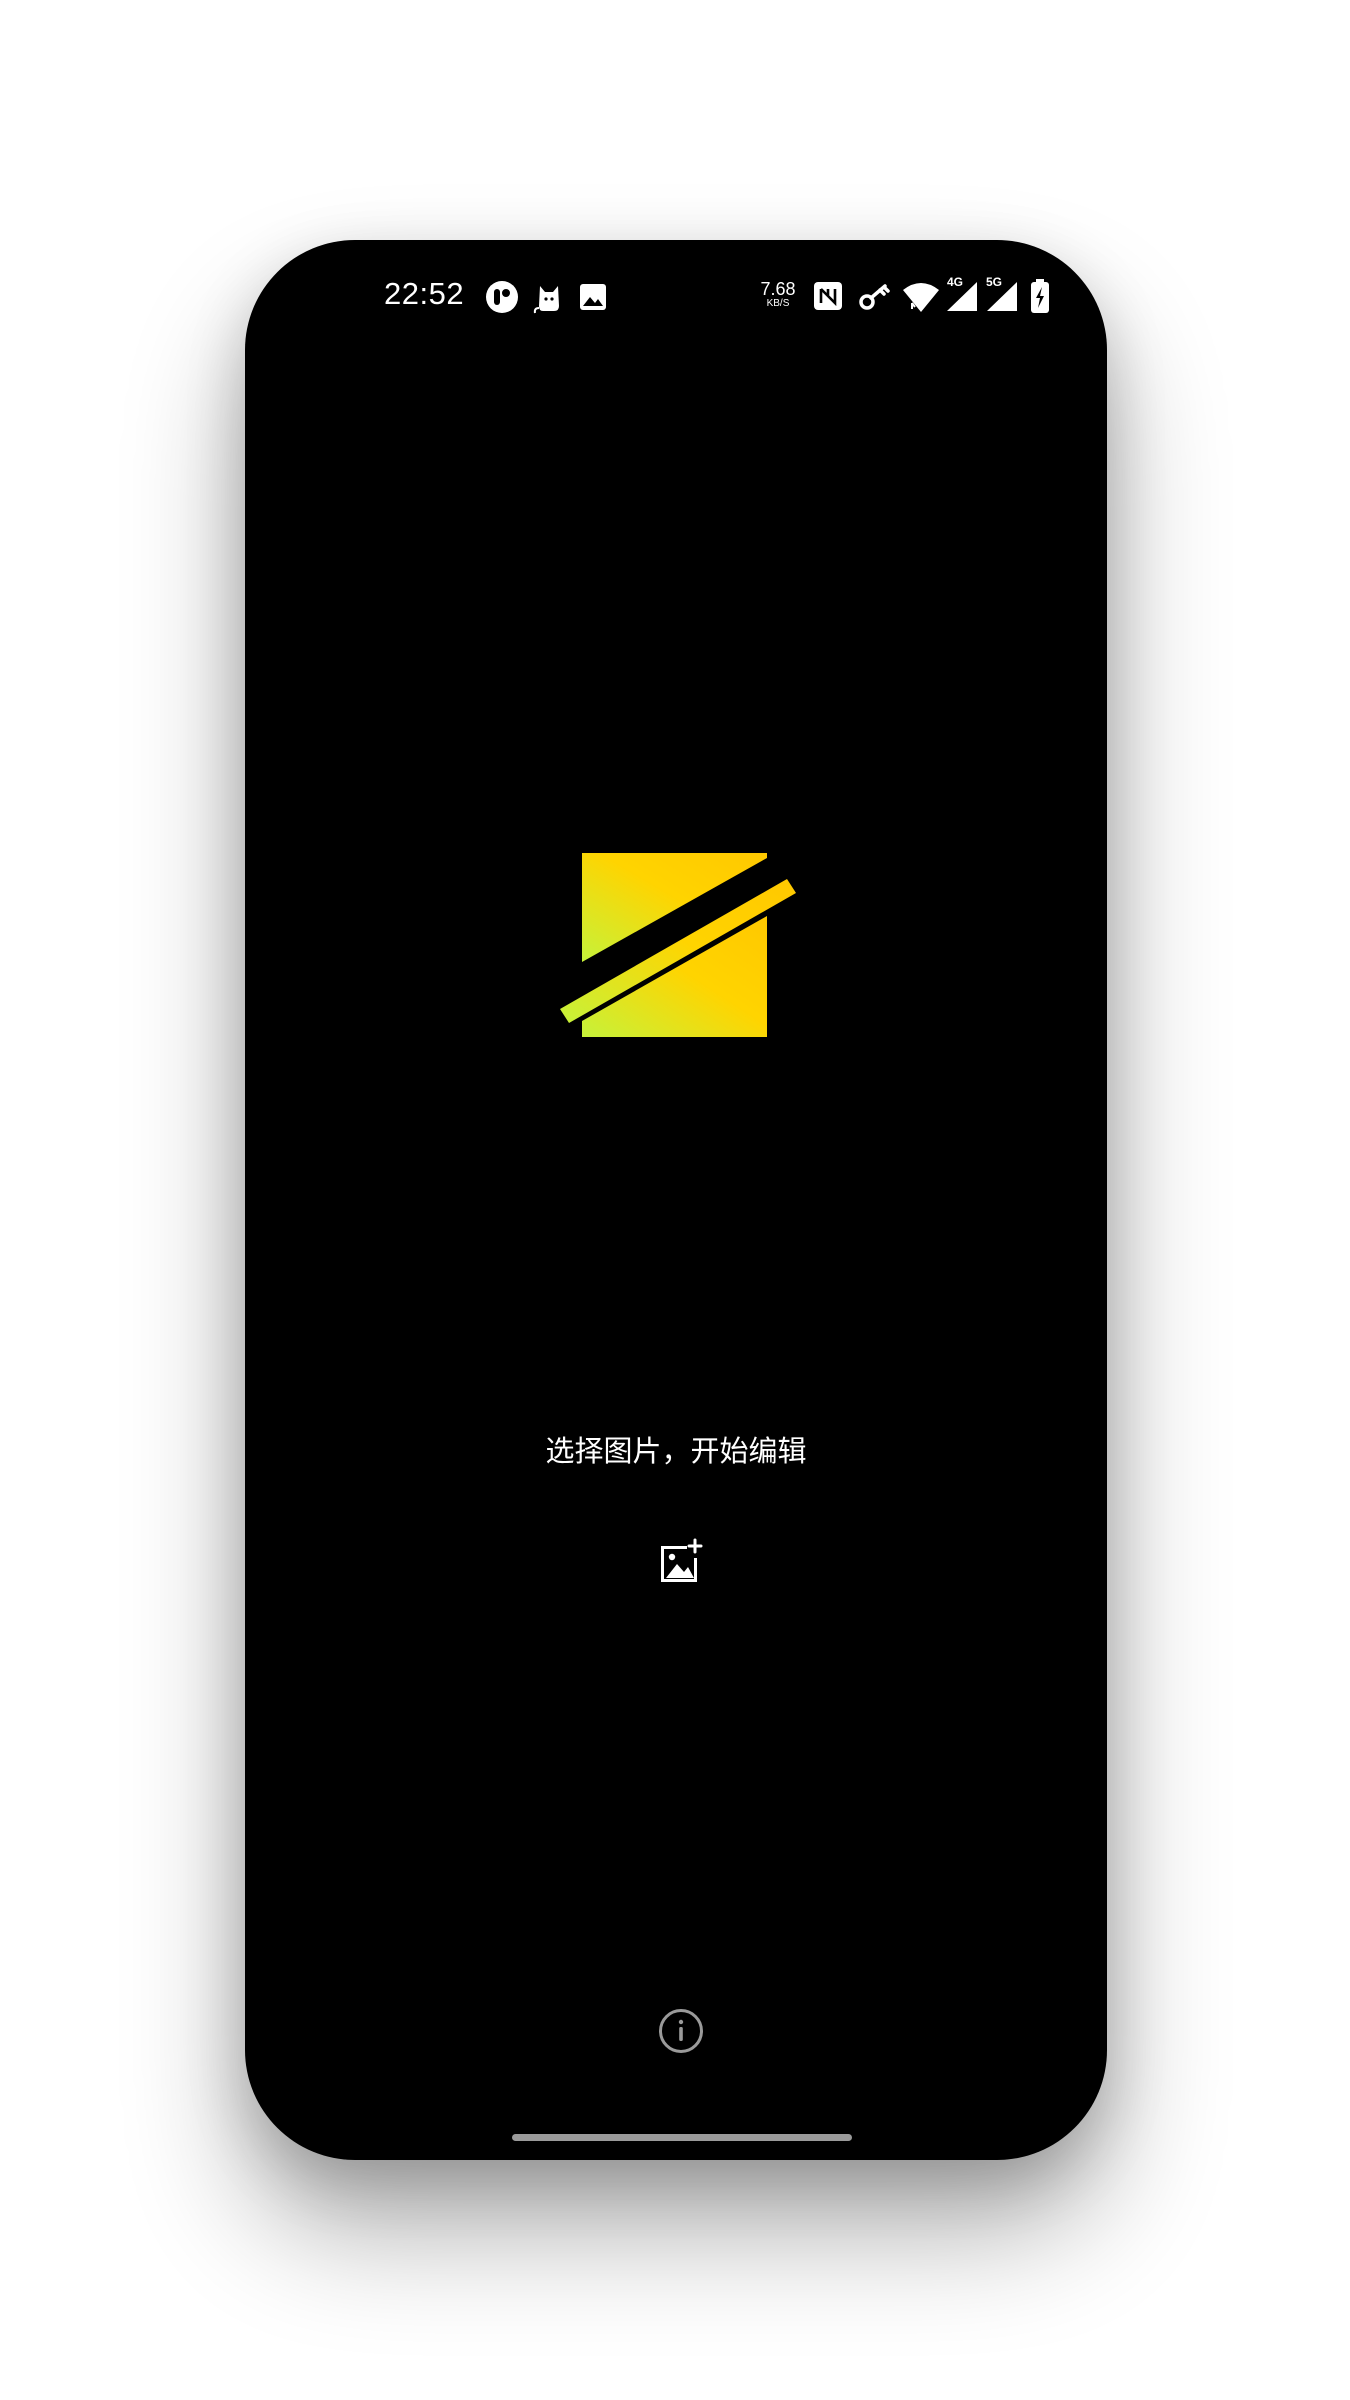 The image size is (1350, 2400). I want to click on signal-5g-icon, so click(1002, 296).